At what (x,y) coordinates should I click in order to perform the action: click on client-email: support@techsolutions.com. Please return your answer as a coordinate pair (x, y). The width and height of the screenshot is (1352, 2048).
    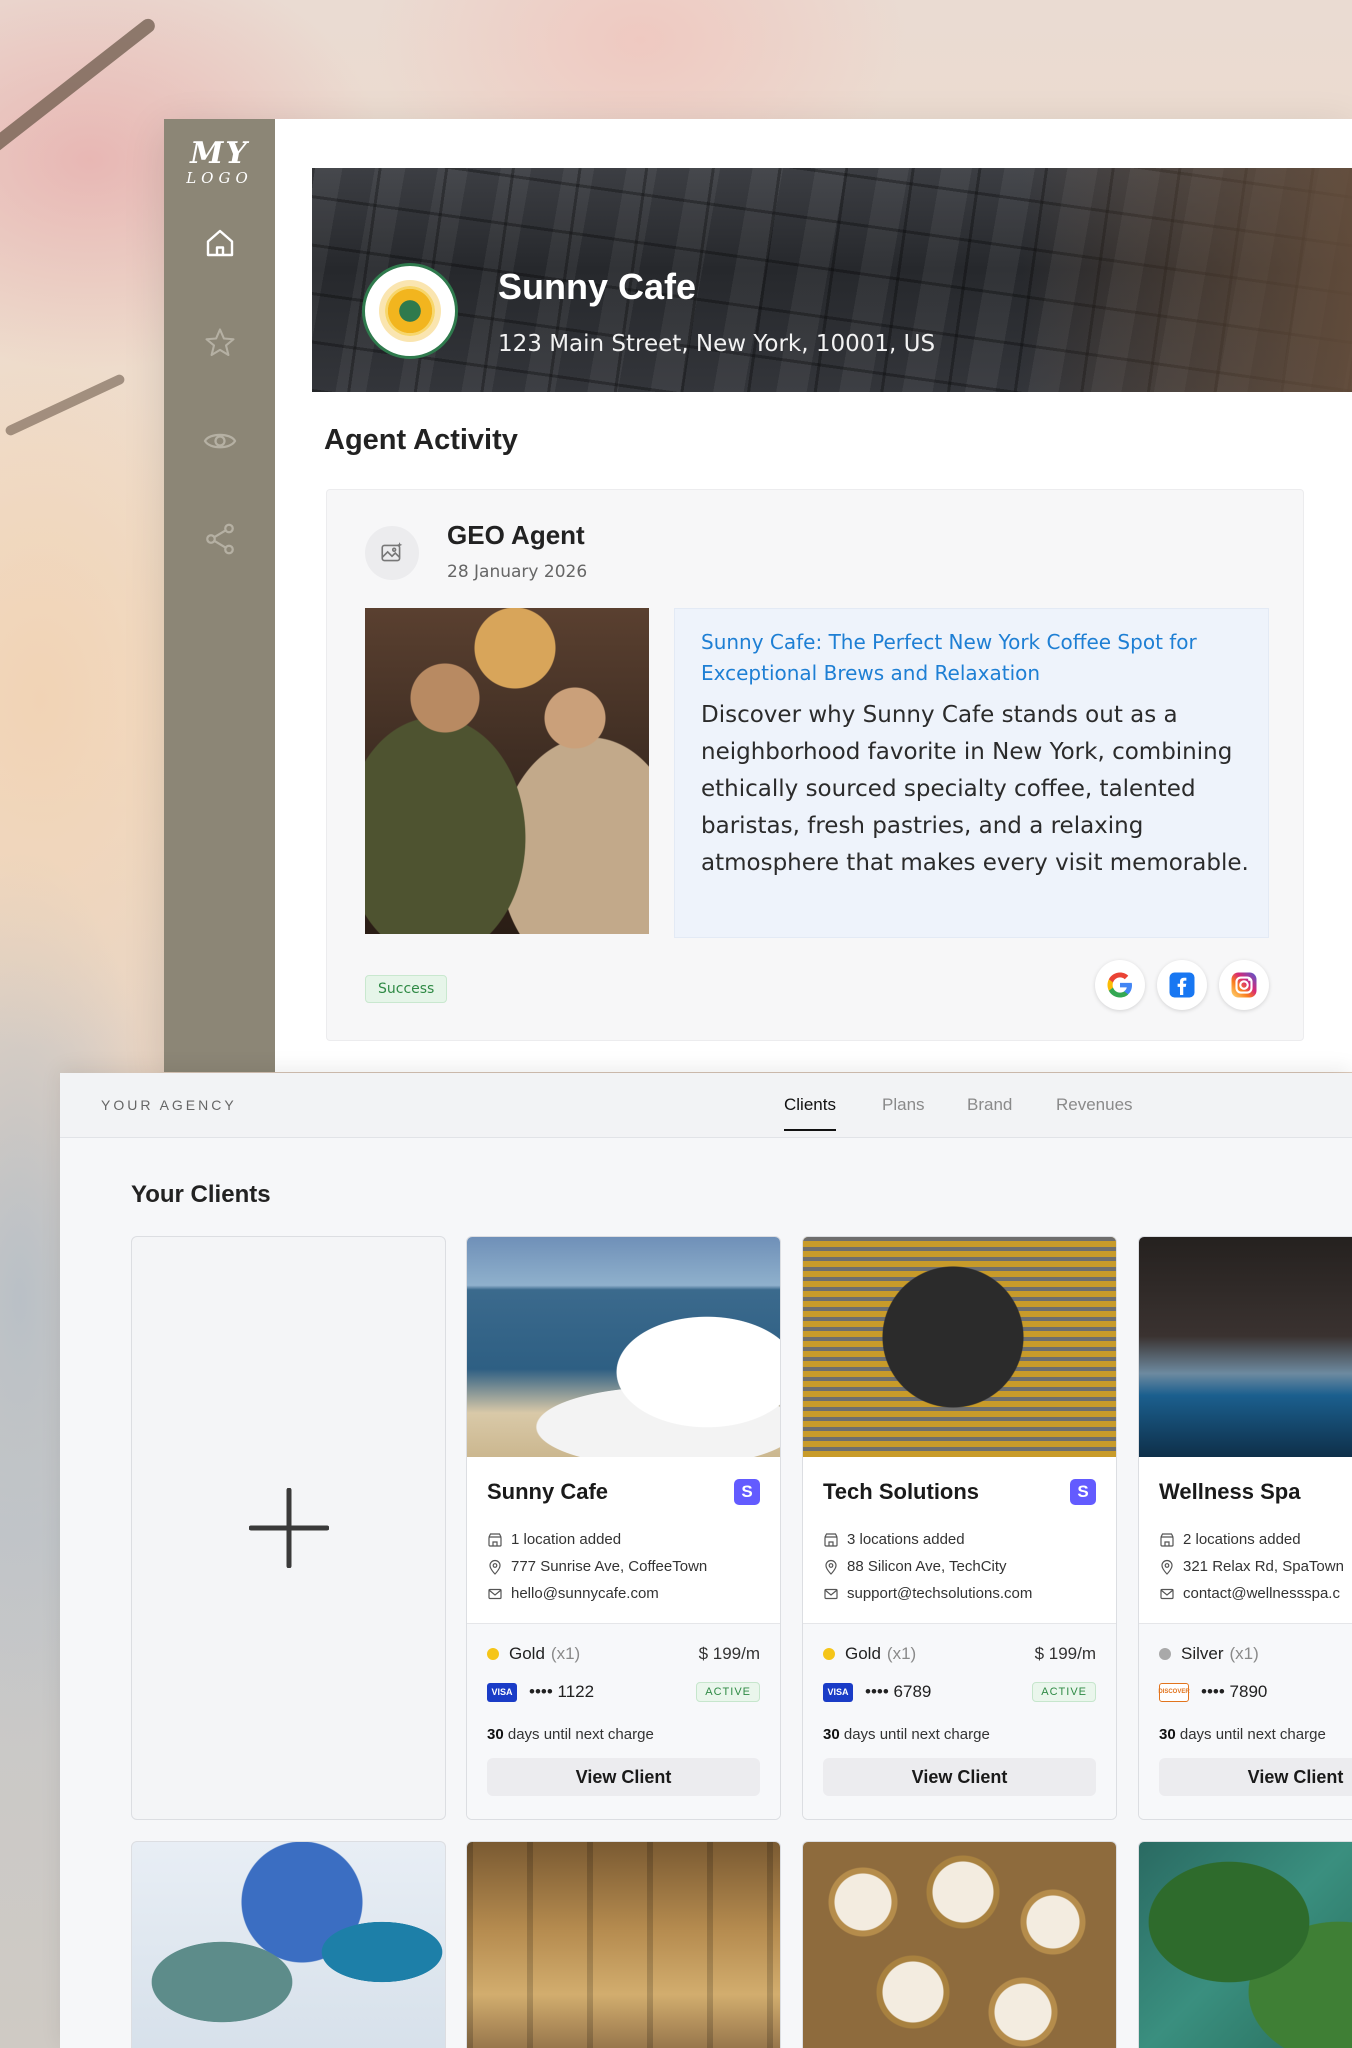
    Looking at the image, I should click on (927, 1593).